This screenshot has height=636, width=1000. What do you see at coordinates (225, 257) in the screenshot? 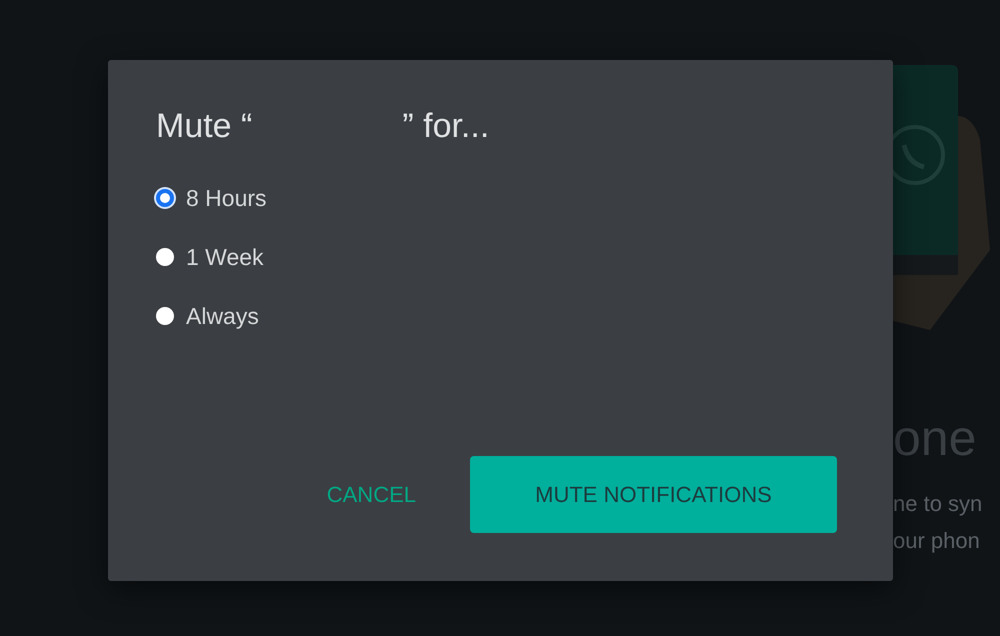
I see `option-label: 1 Week` at bounding box center [225, 257].